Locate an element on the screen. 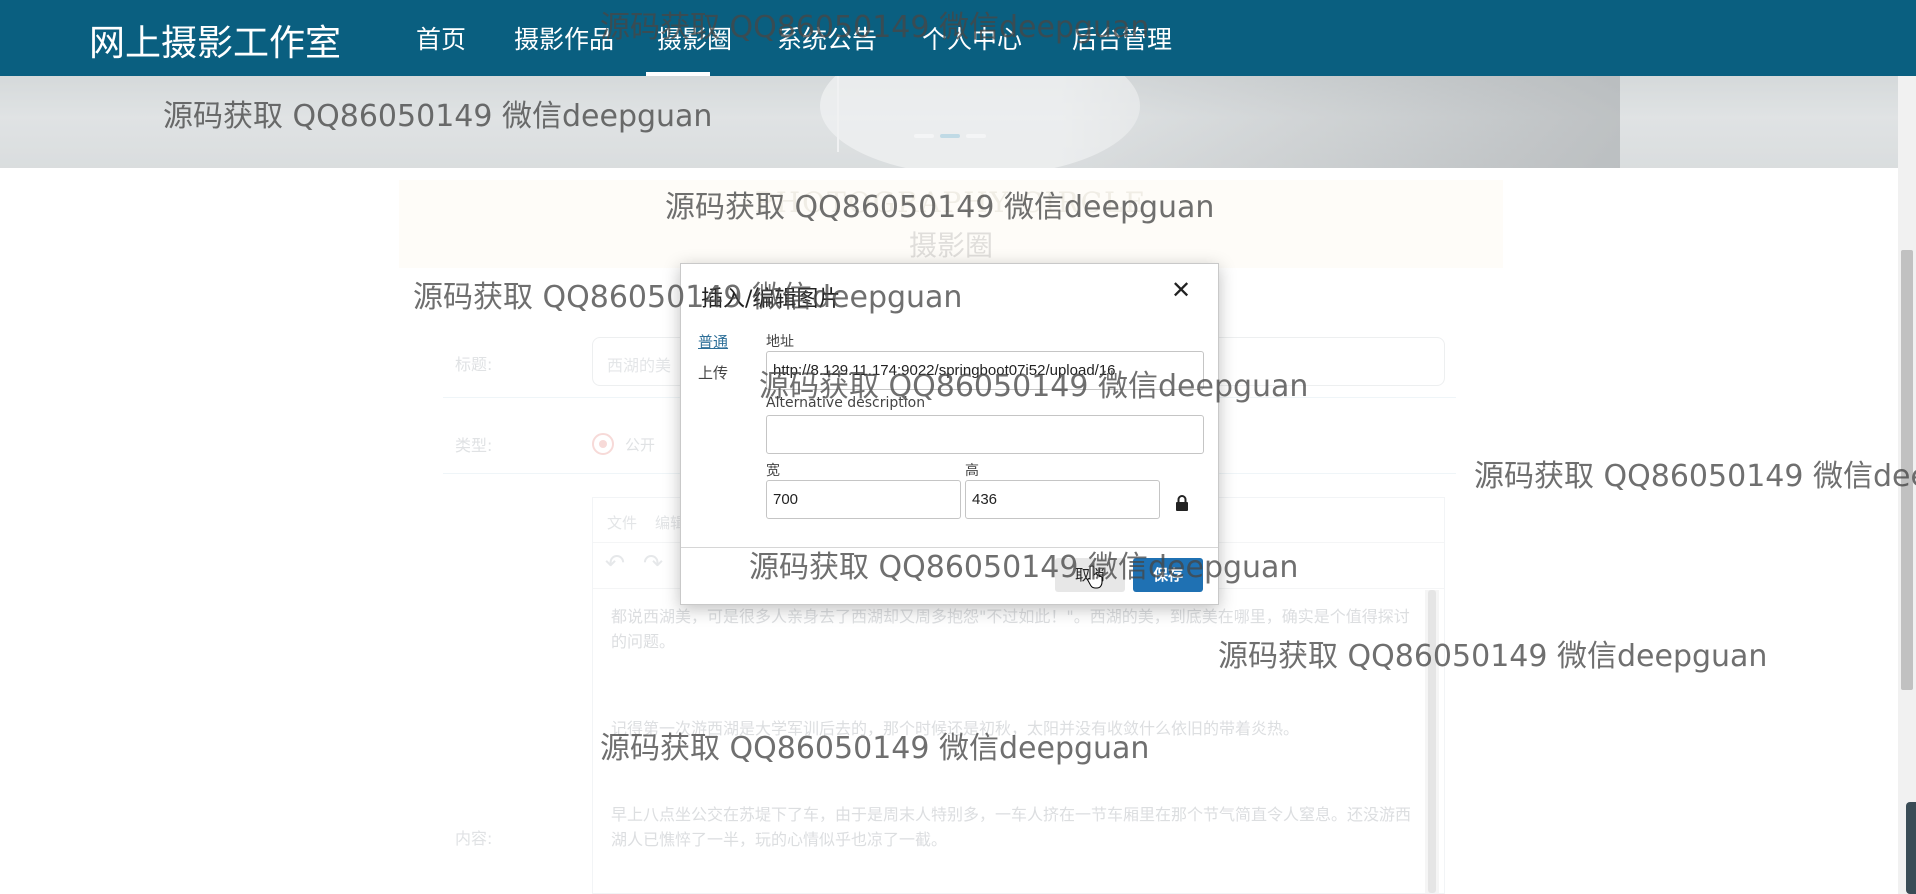  nav-item-circle: 摄影圈 is located at coordinates (694, 38).